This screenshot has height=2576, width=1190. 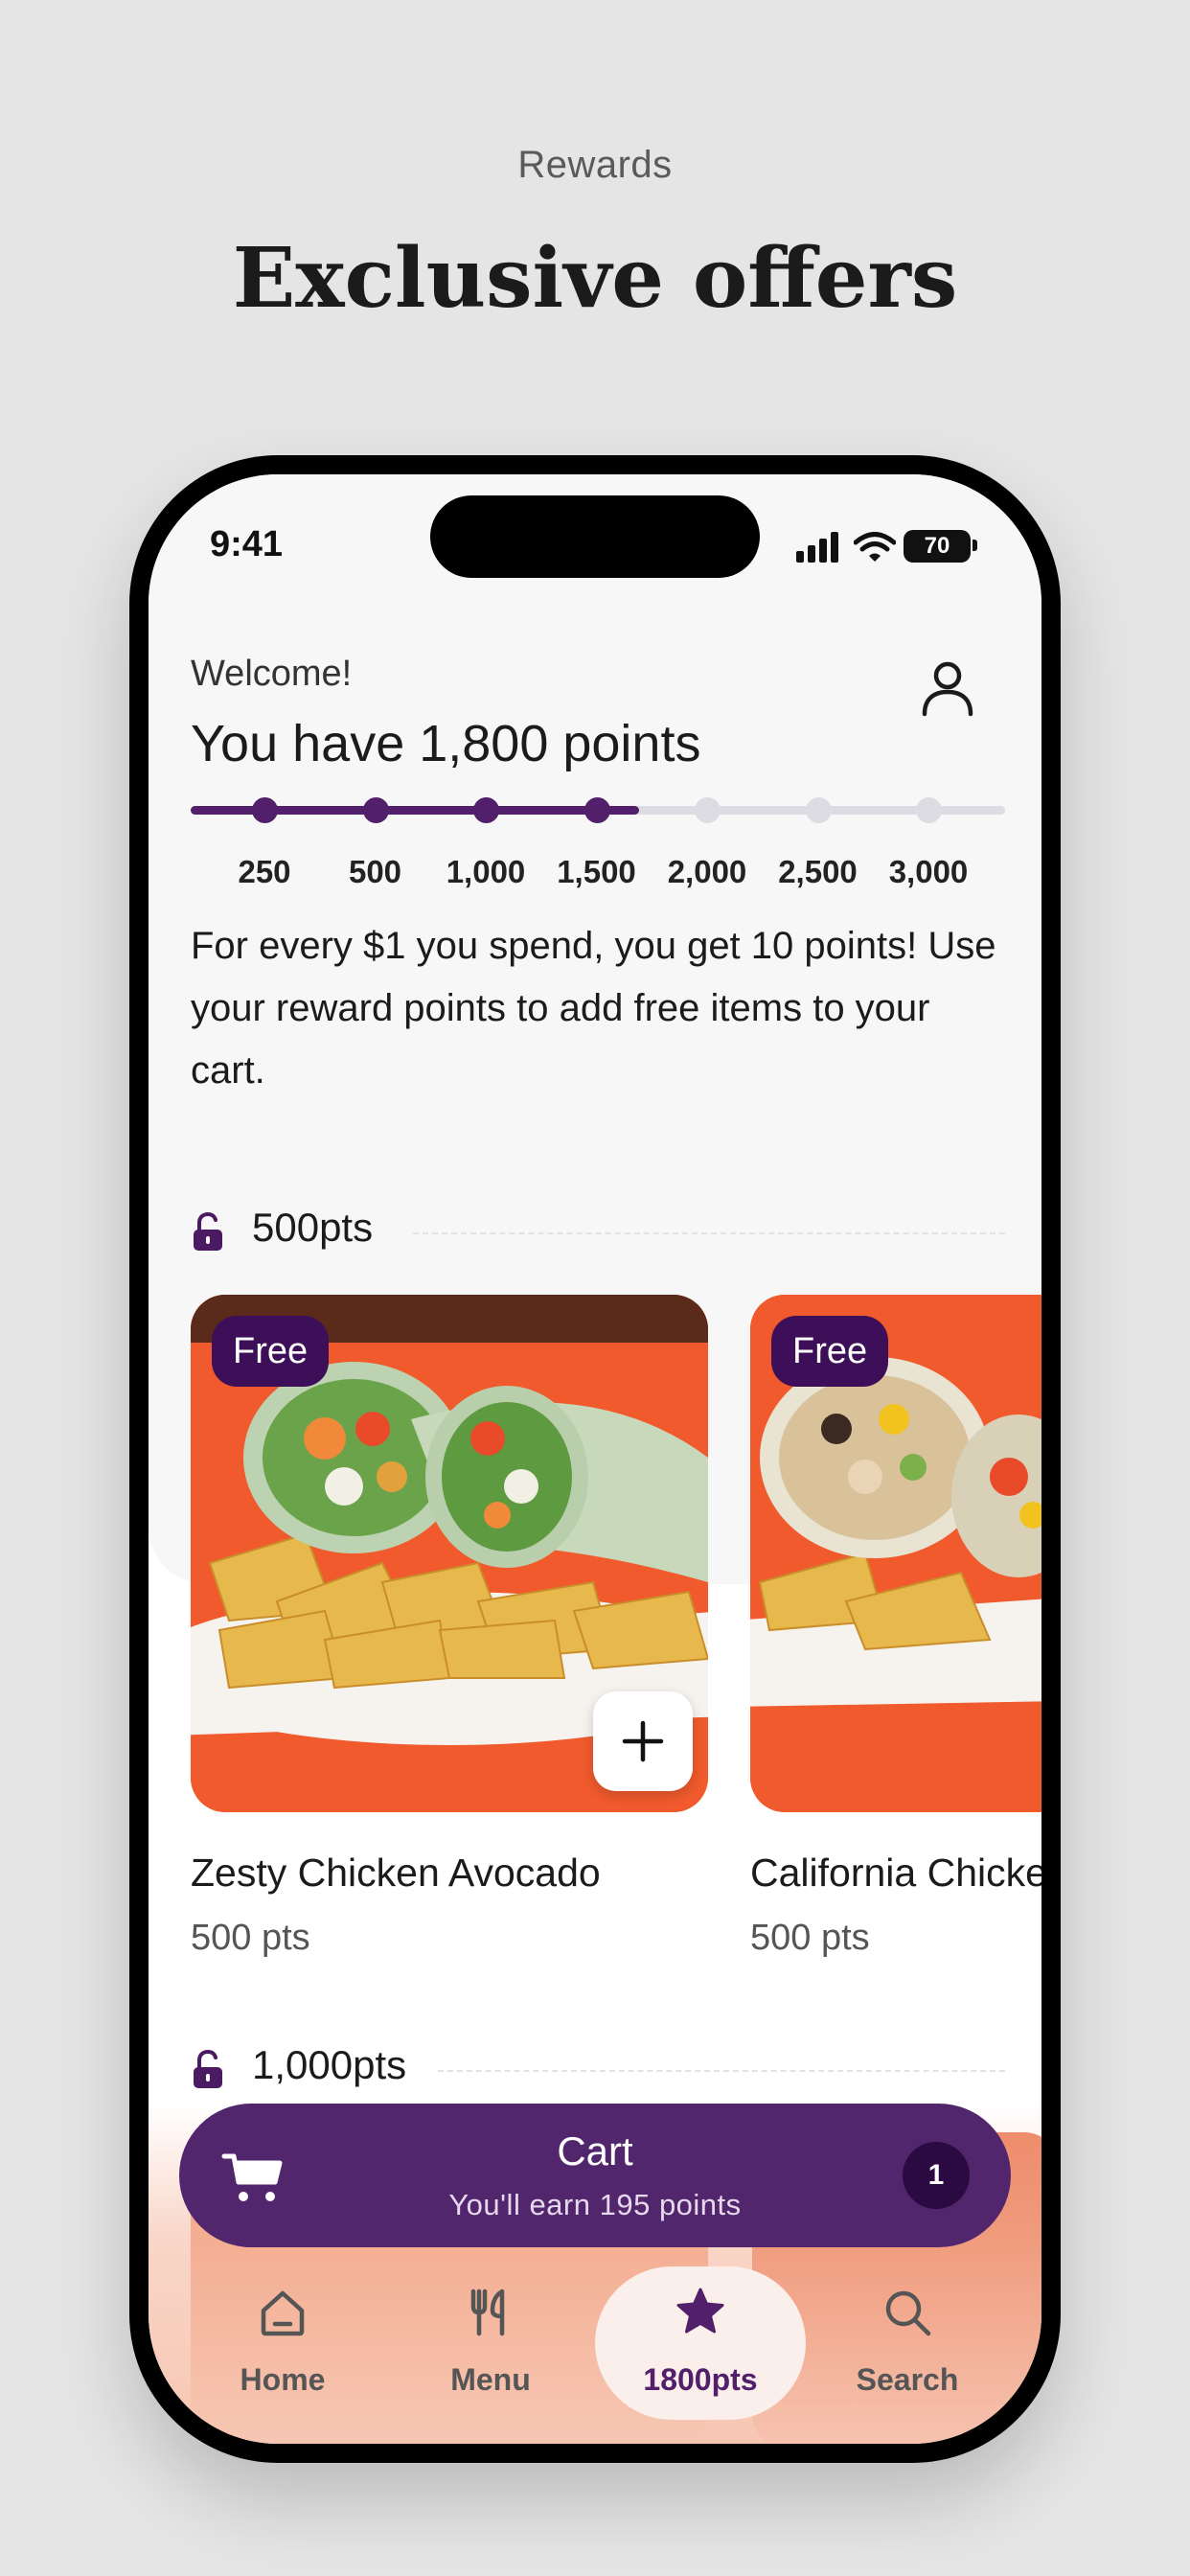 What do you see at coordinates (907, 2379) in the screenshot?
I see `tab-label: Search` at bounding box center [907, 2379].